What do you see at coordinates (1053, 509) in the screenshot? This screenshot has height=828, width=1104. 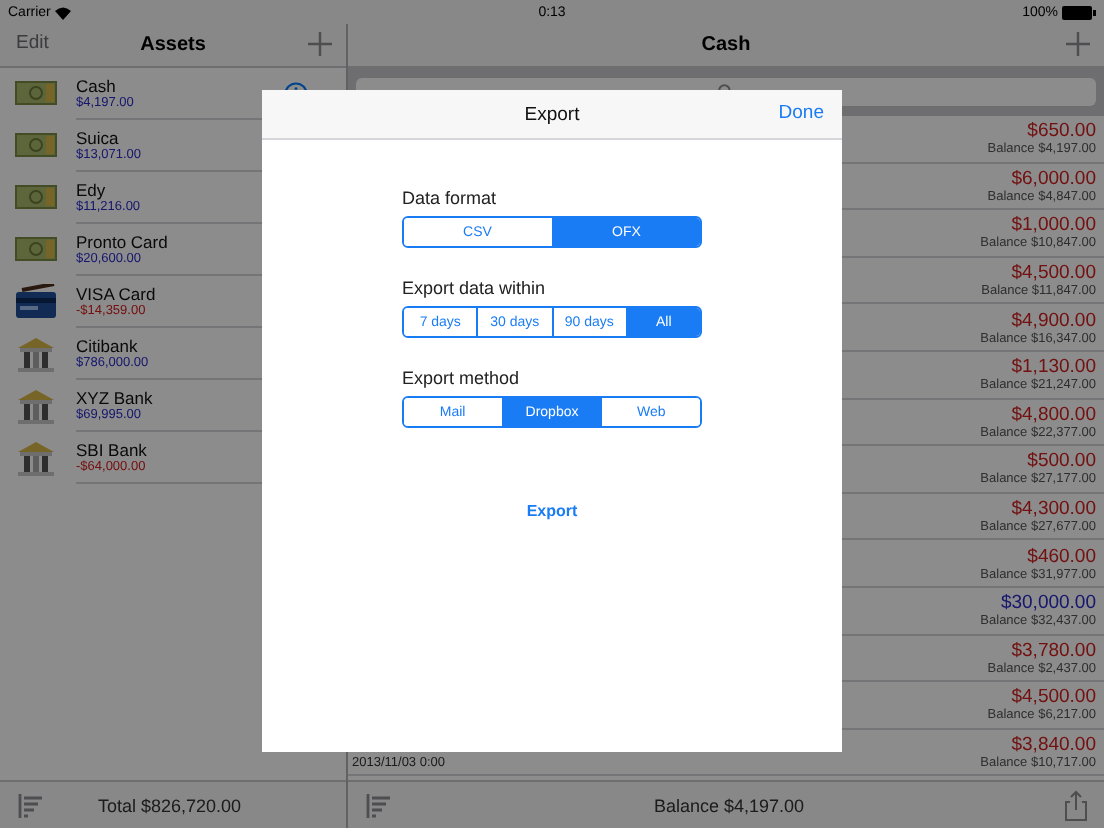 I see `transaction-amount: $4,300.00` at bounding box center [1053, 509].